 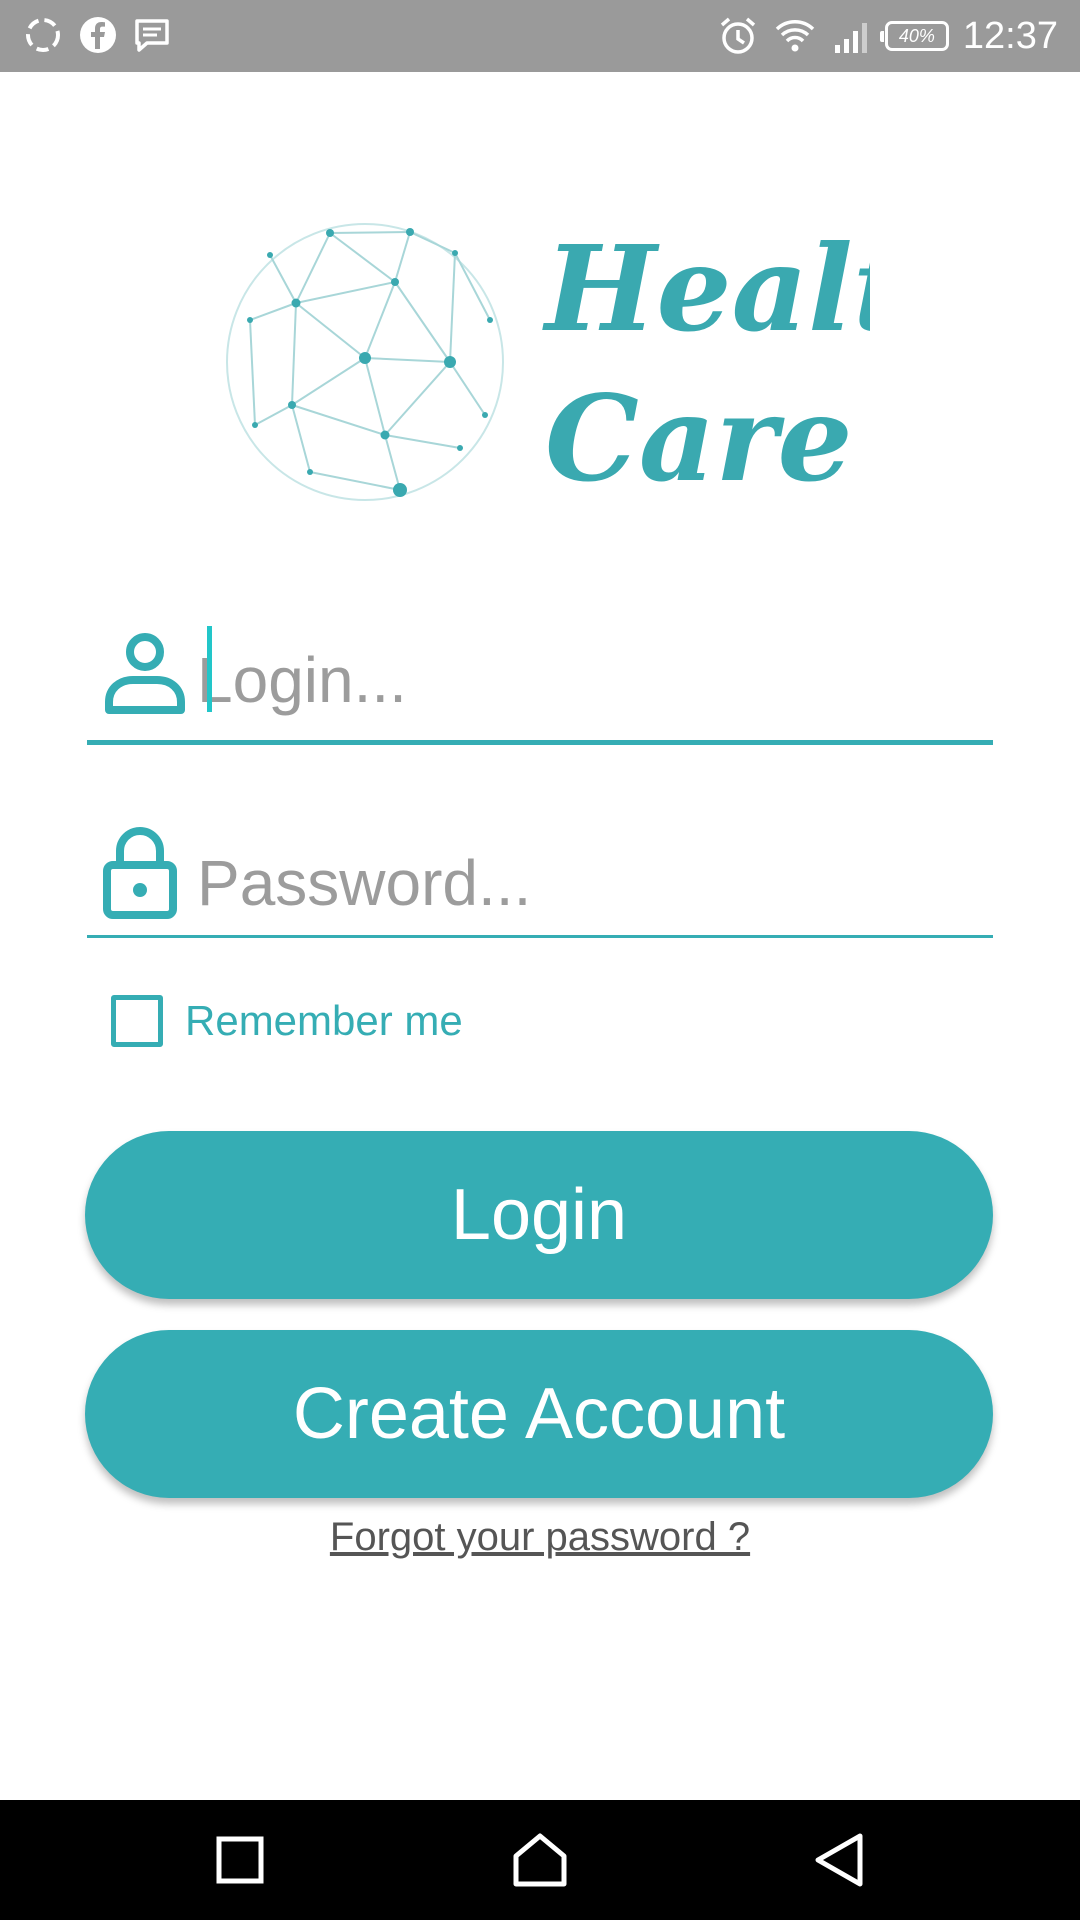 What do you see at coordinates (548, 363) in the screenshot?
I see `health-care-logo: Health Care` at bounding box center [548, 363].